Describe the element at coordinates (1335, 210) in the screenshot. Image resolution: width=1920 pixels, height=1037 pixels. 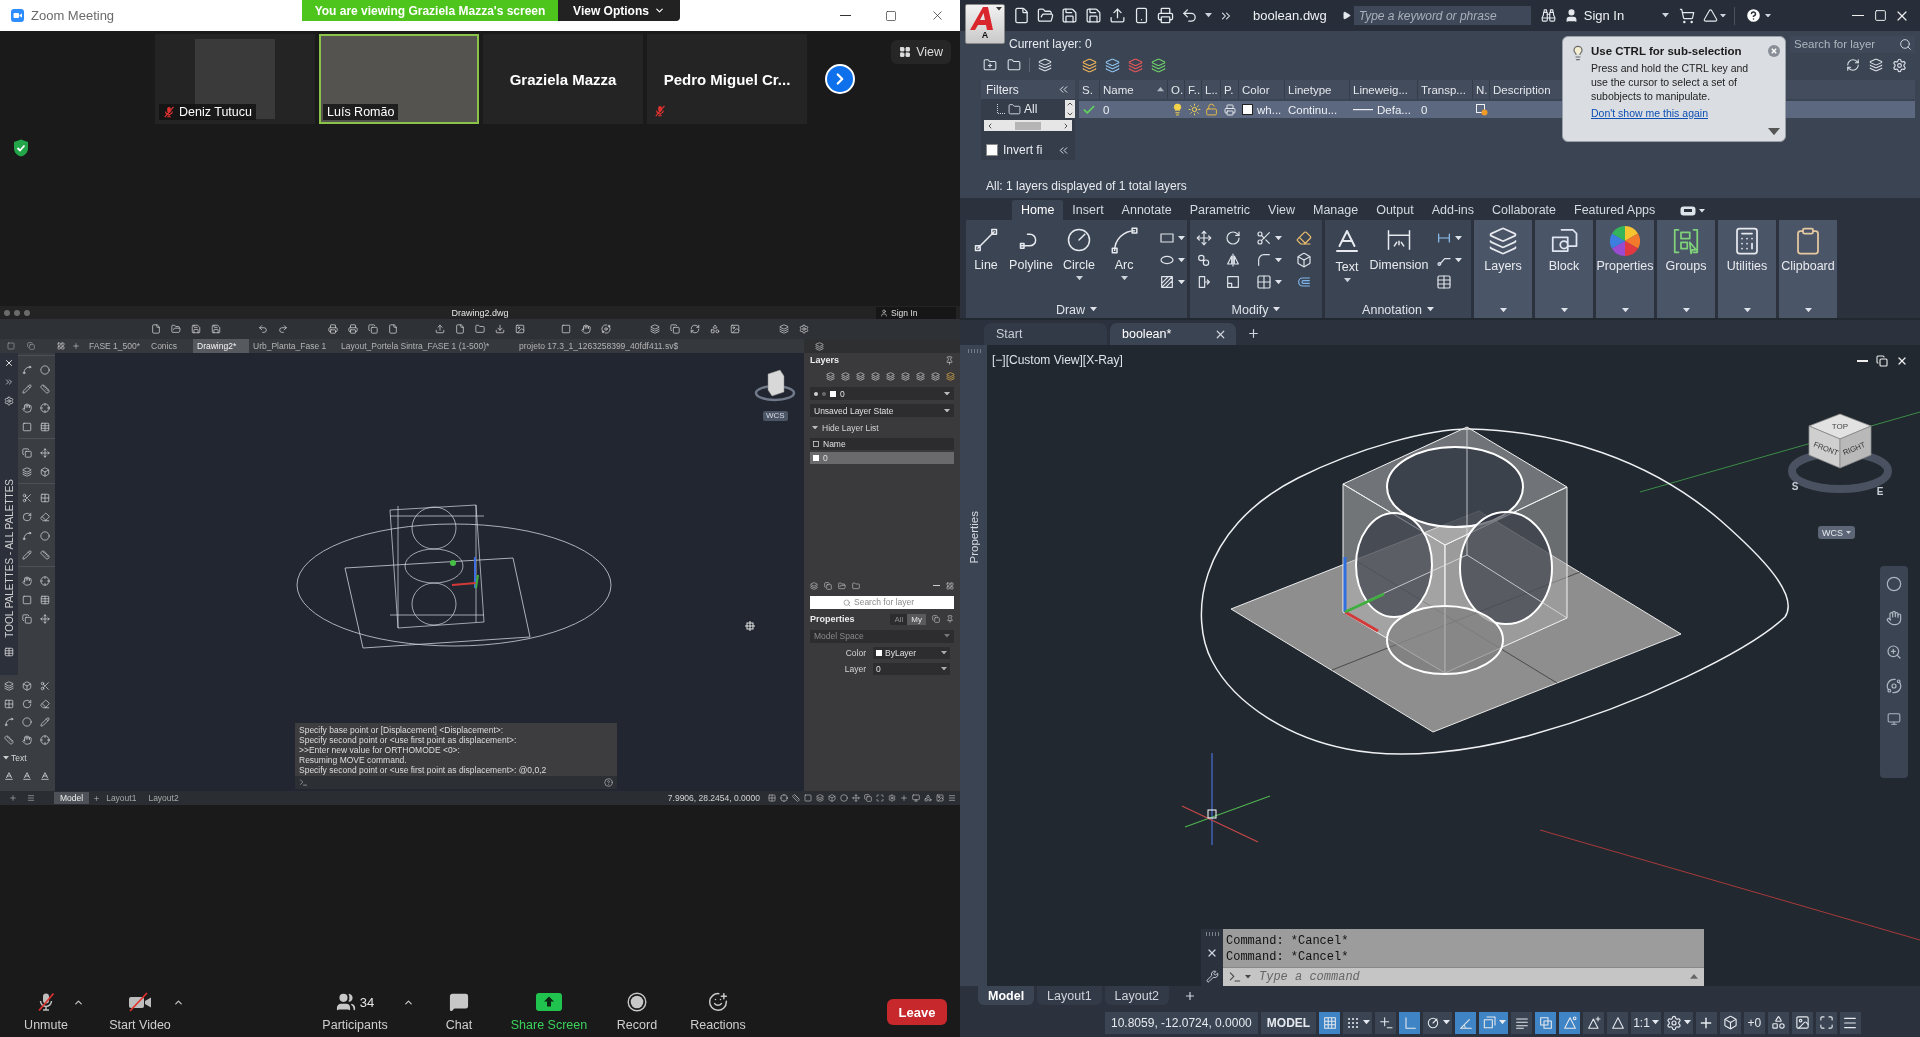
I see `ribbon-tab: Manage` at that location.